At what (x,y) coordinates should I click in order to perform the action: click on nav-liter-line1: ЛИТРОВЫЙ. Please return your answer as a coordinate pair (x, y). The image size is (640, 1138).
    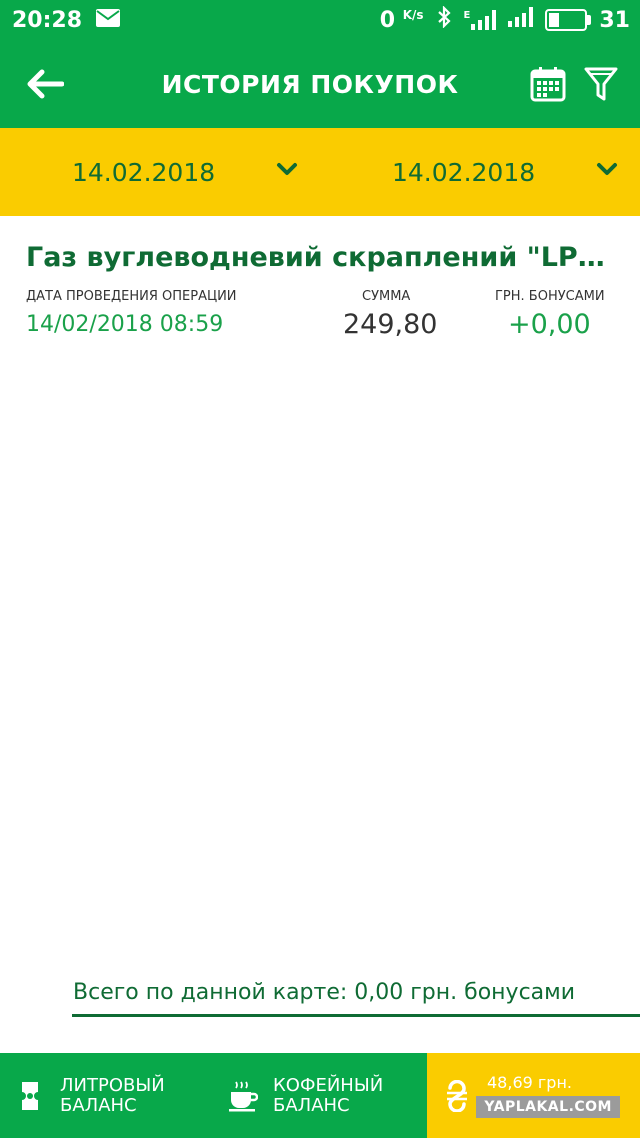
    Looking at the image, I should click on (112, 1085).